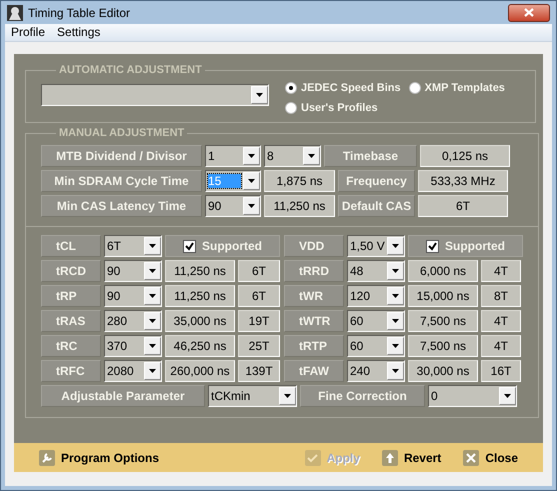  Describe the element at coordinates (71, 346) in the screenshot. I see `parameter-label: tRC` at that location.